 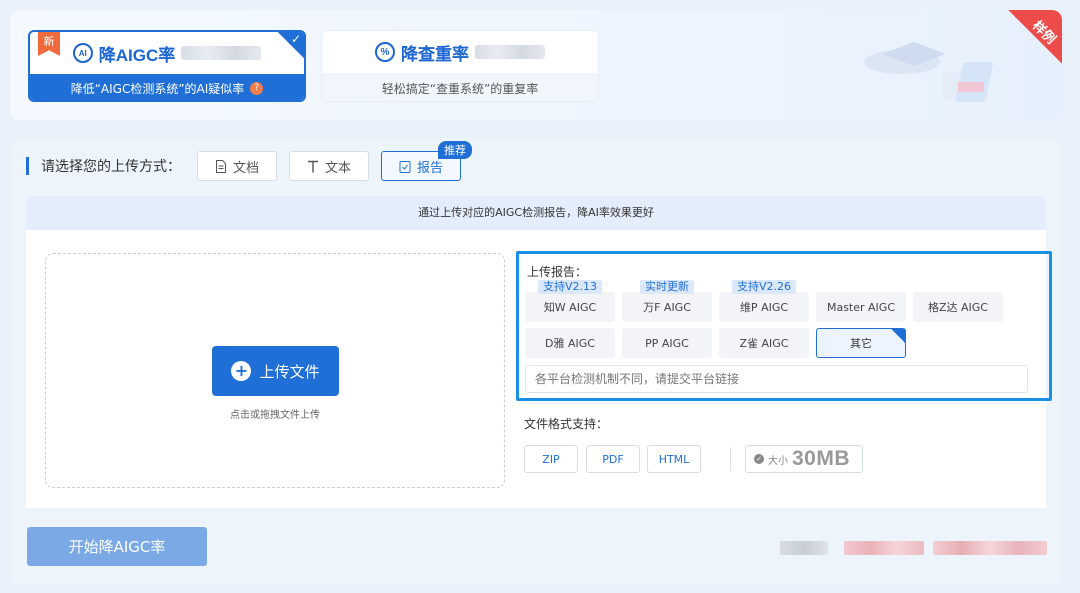 I want to click on platform-label: 格Z达 AIGC, so click(x=957, y=307).